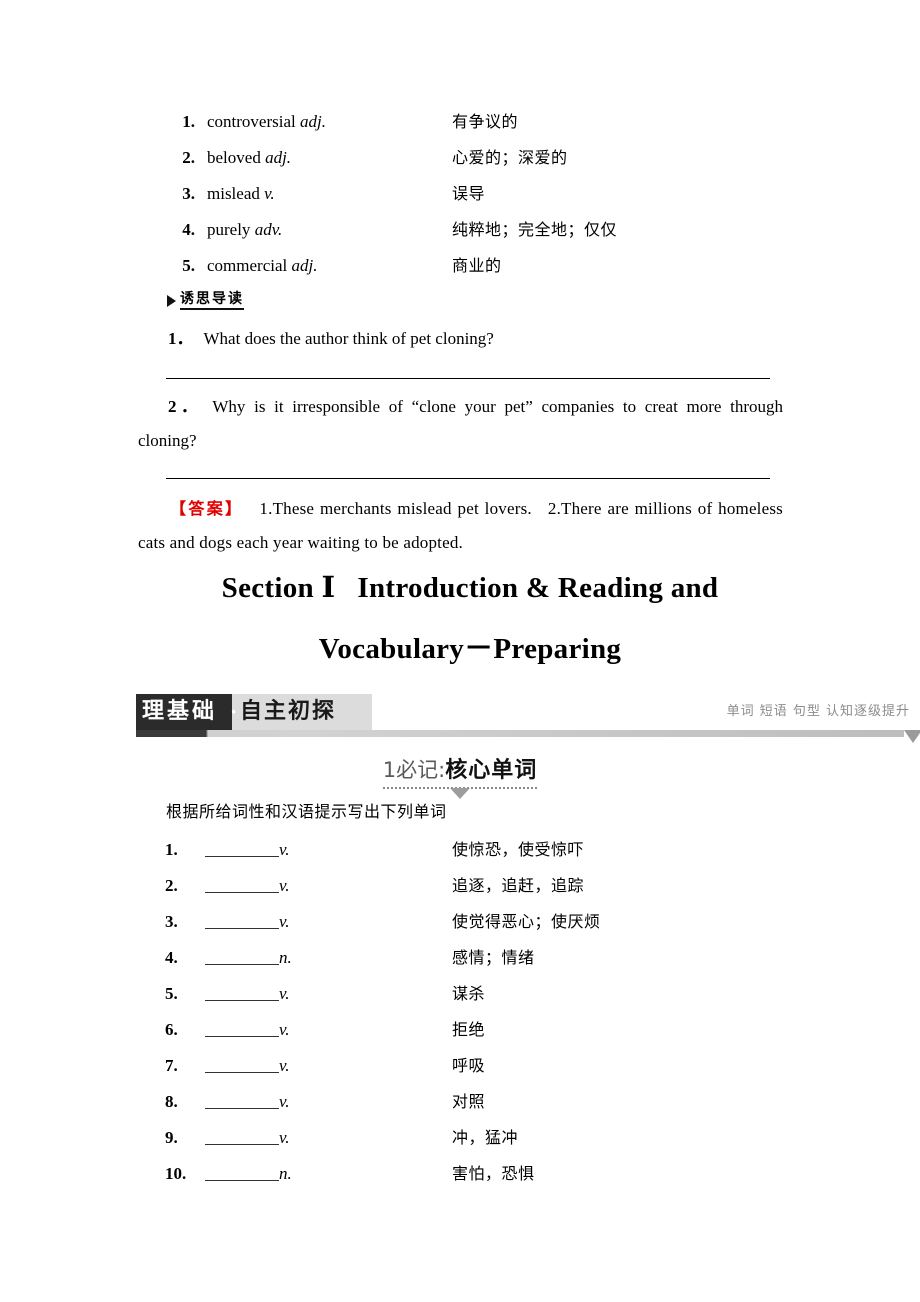 This screenshot has width=920, height=1302. I want to click on item-number: 8, so click(181, 1102).